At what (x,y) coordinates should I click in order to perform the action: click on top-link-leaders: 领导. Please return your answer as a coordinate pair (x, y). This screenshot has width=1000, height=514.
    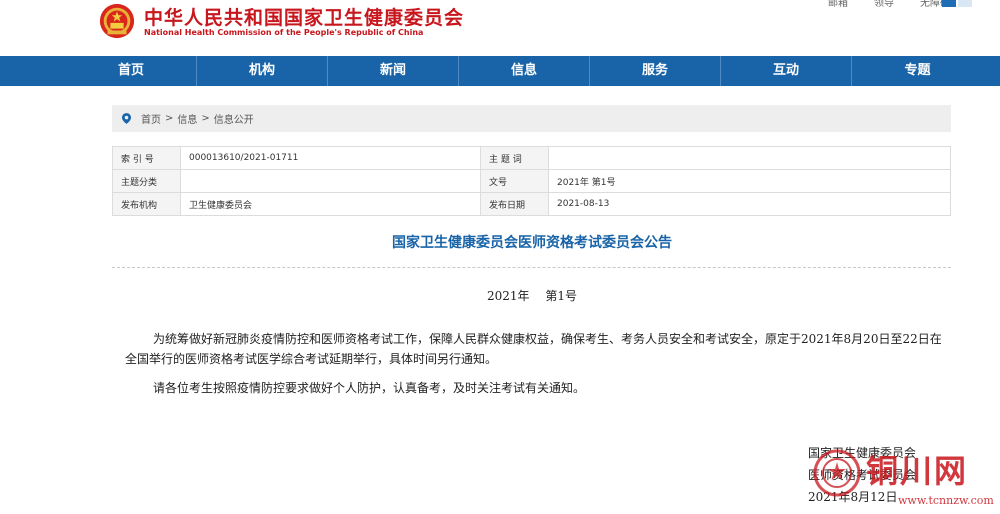
    Looking at the image, I should click on (884, 4).